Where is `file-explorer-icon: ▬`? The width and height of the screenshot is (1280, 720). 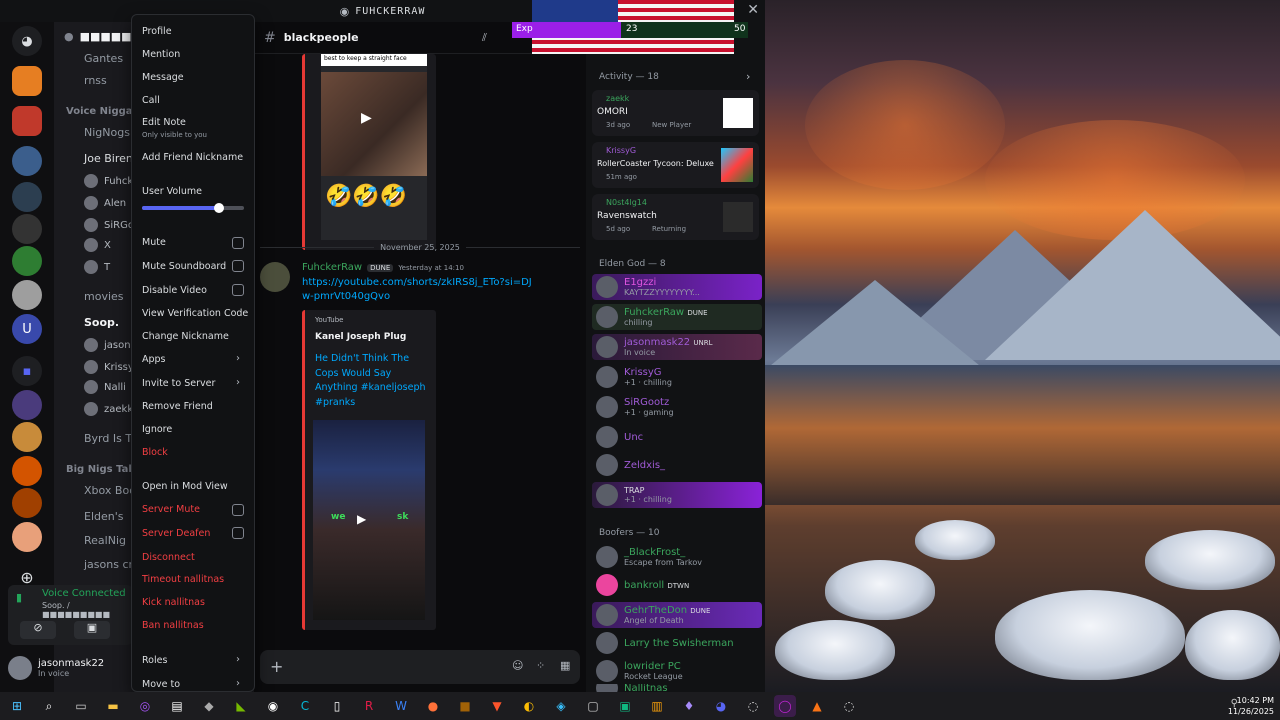 file-explorer-icon: ▬ is located at coordinates (113, 706).